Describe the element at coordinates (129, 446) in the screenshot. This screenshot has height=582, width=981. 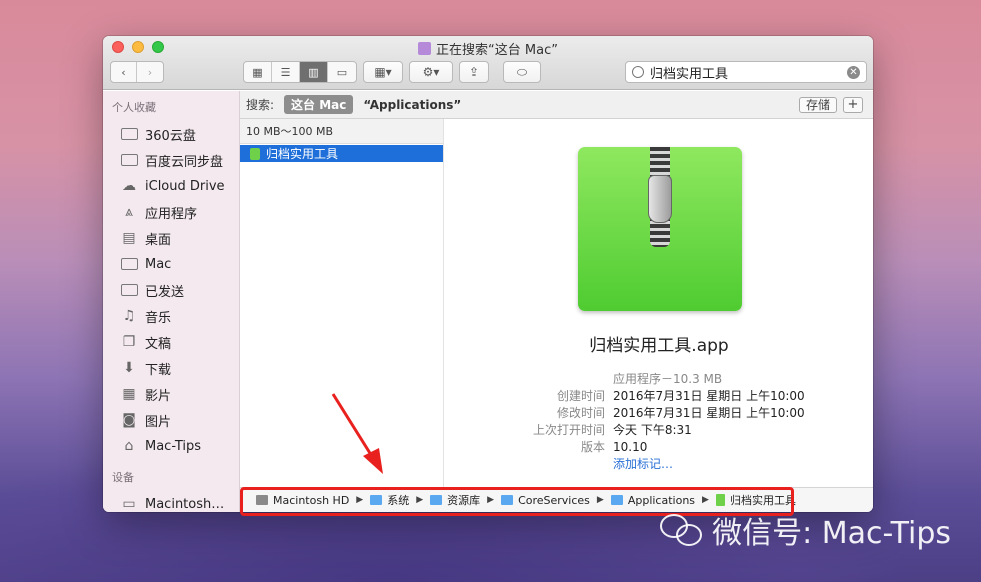
I see `home-icon: ⌂` at that location.